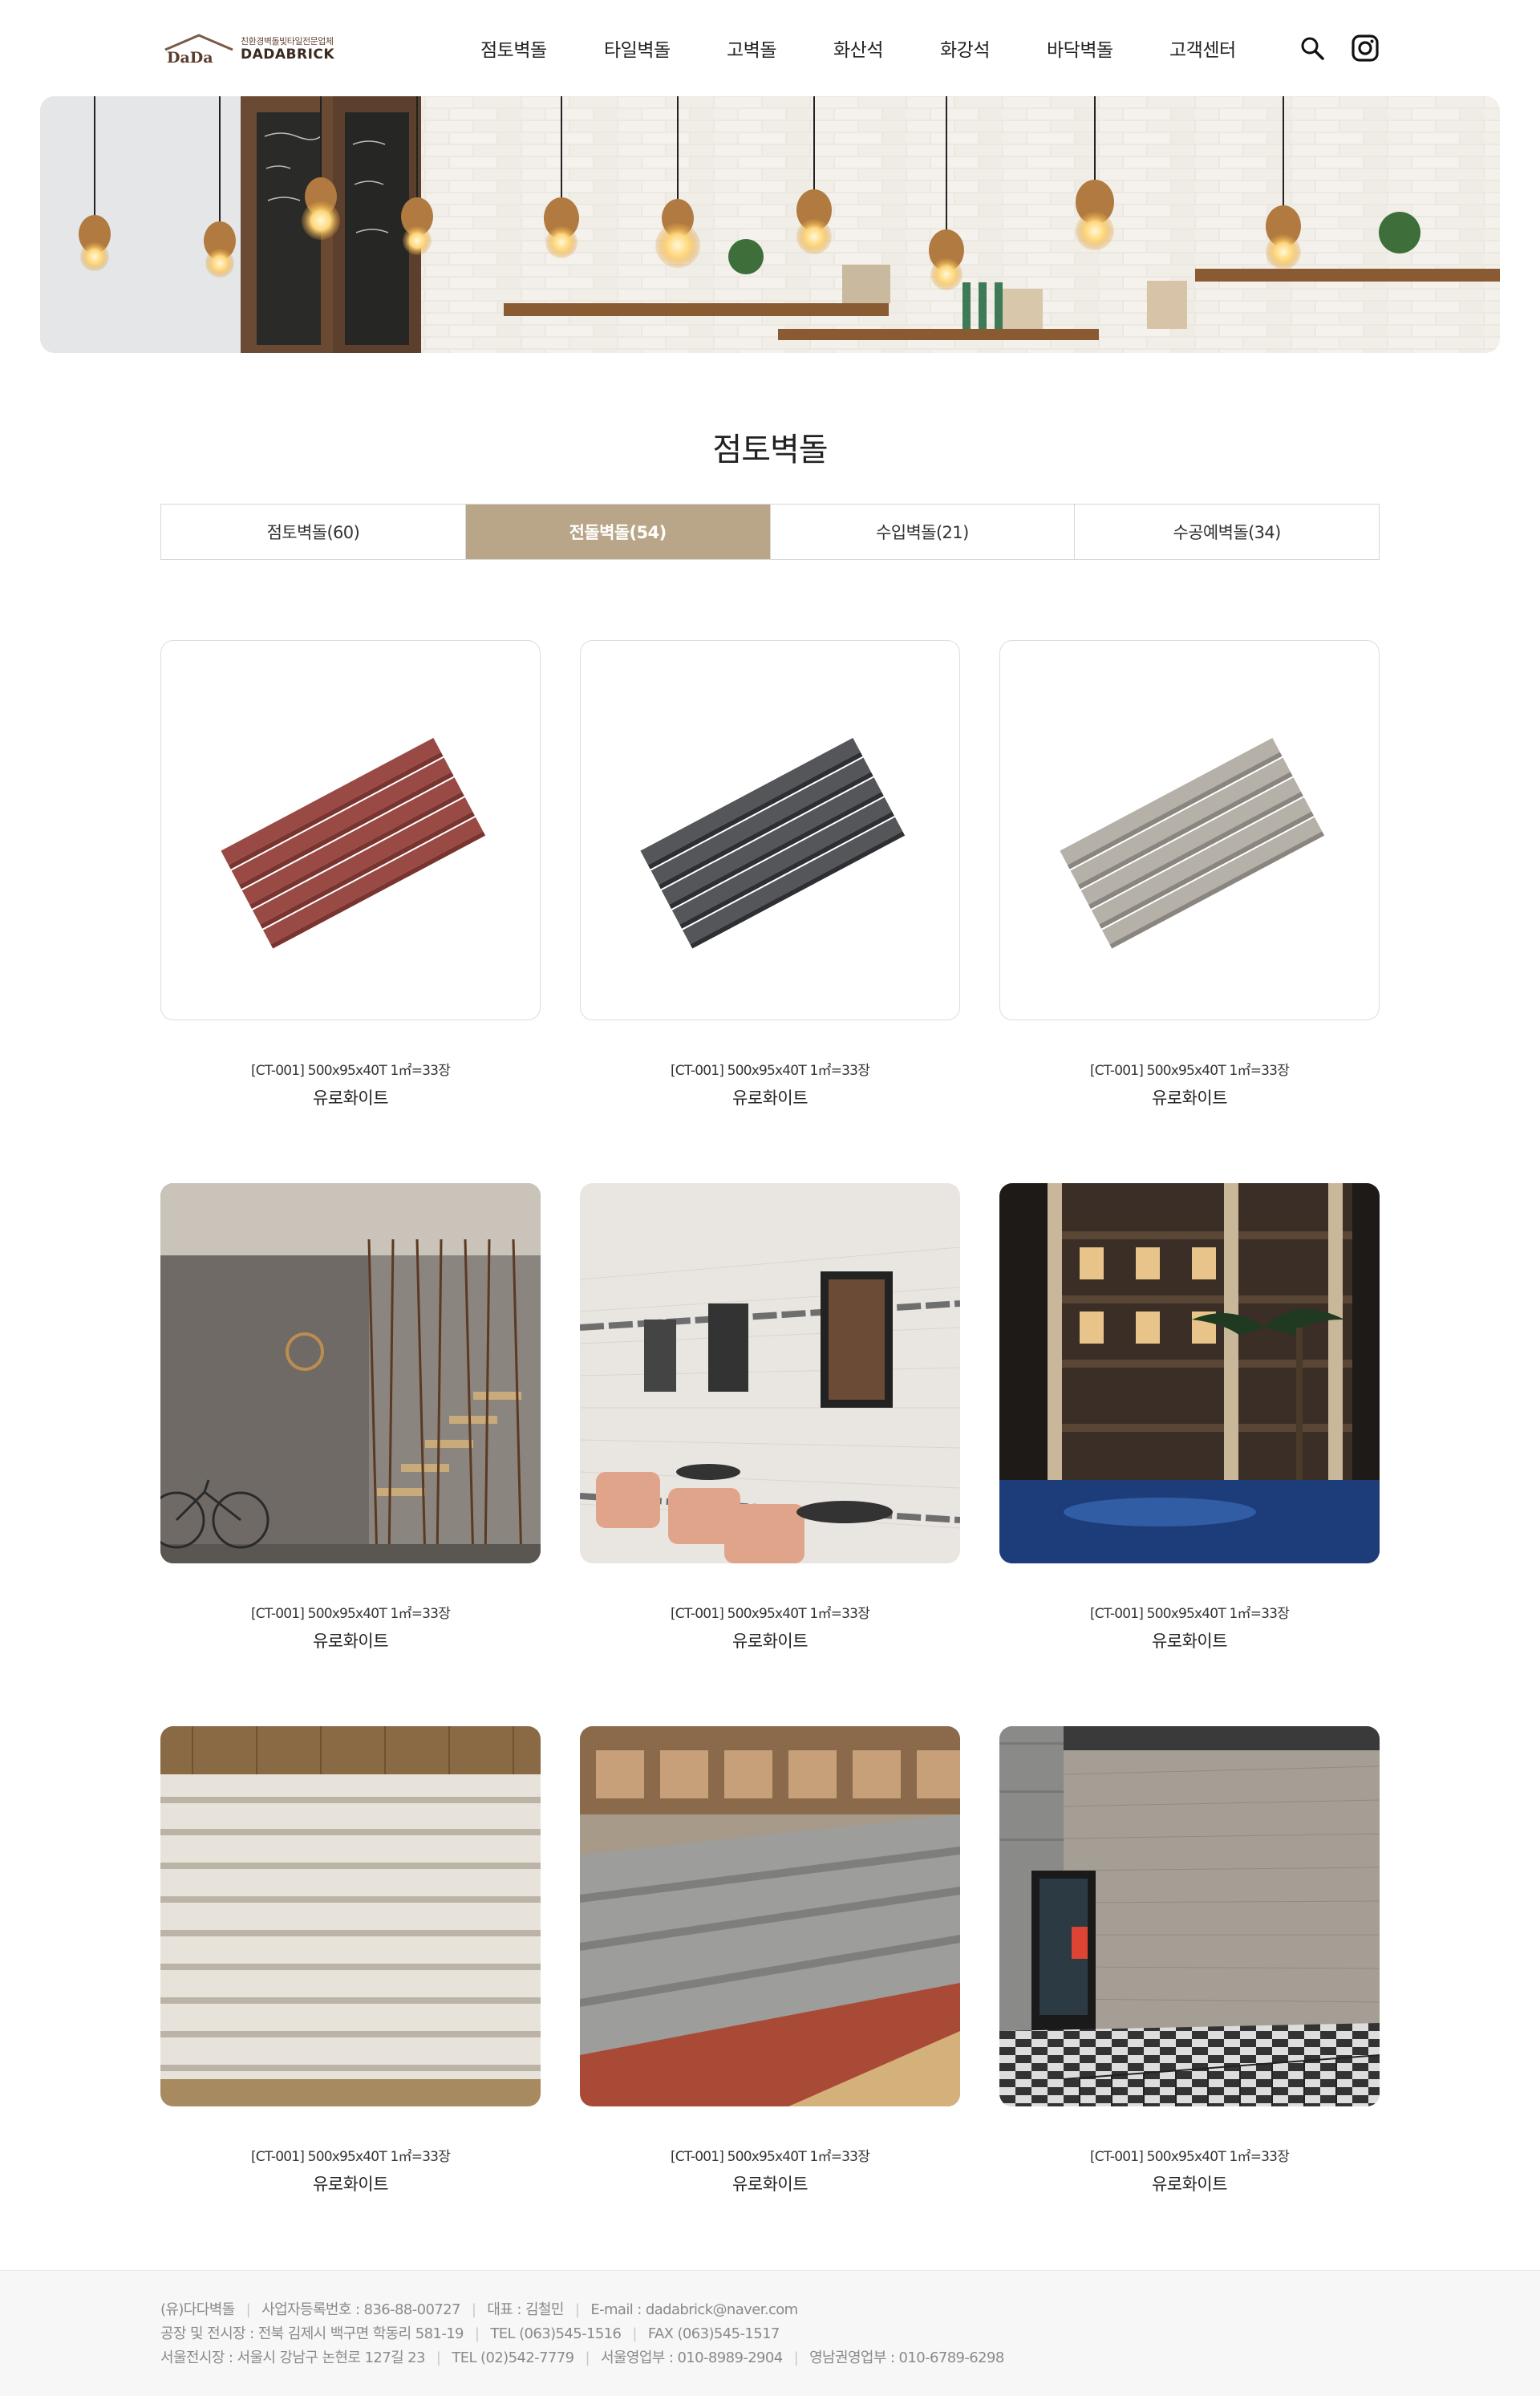 This screenshot has width=1540, height=2396. I want to click on footer-business-number: 사업자등록번호 : 836-88-00727, so click(360, 2309).